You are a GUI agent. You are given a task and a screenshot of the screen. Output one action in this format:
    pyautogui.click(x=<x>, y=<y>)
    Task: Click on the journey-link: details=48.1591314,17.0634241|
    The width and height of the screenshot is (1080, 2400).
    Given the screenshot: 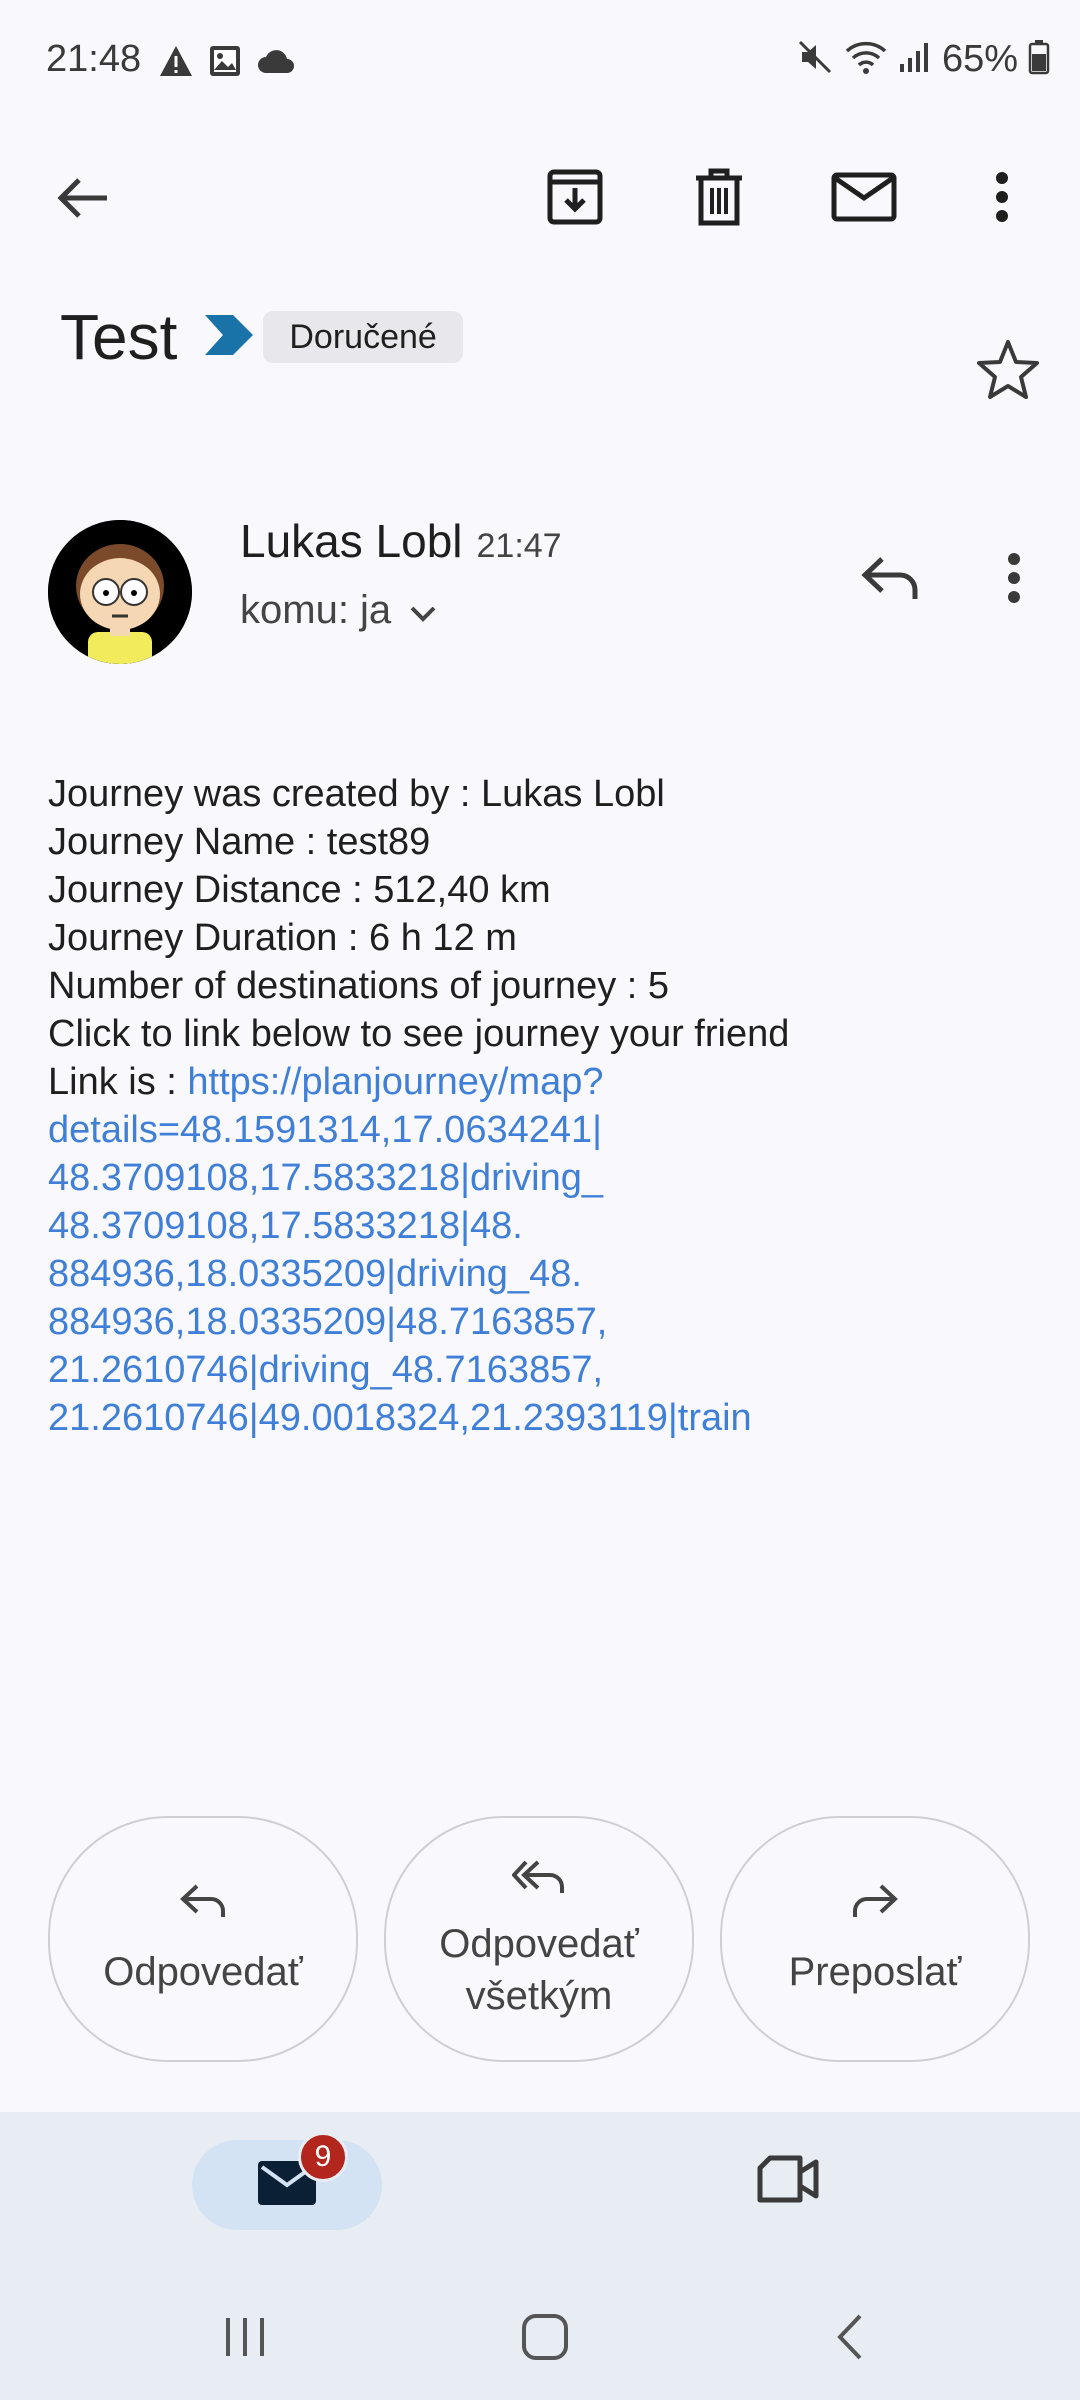 What is the action you would take?
    pyautogui.click(x=548, y=1130)
    